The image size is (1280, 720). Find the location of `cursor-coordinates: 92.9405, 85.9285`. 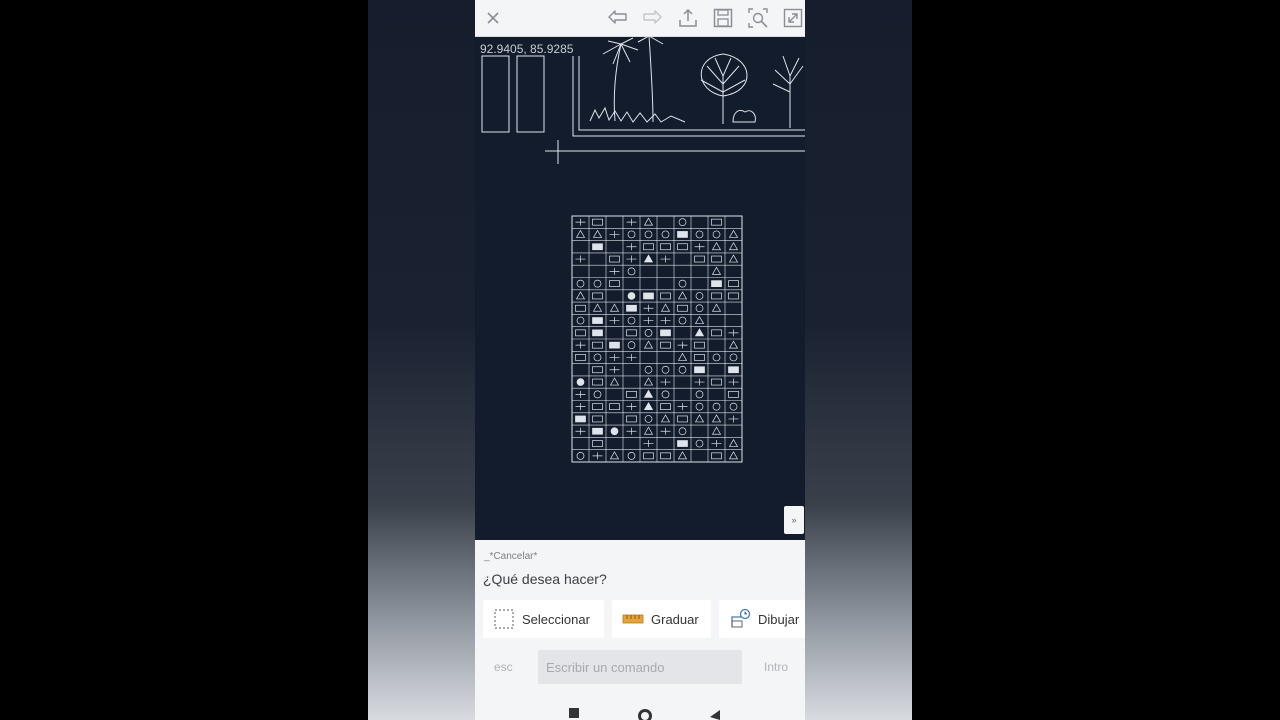

cursor-coordinates: 92.9405, 85.9285 is located at coordinates (527, 49).